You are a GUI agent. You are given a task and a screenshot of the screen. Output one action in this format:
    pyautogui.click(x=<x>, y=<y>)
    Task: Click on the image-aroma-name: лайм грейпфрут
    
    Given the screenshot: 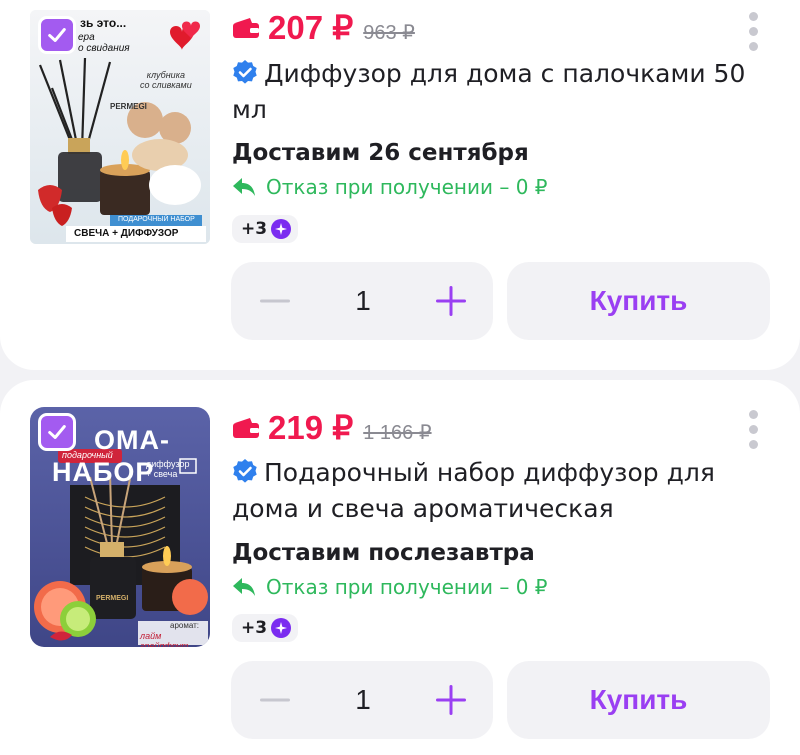 What is the action you would take?
    pyautogui.click(x=164, y=639)
    